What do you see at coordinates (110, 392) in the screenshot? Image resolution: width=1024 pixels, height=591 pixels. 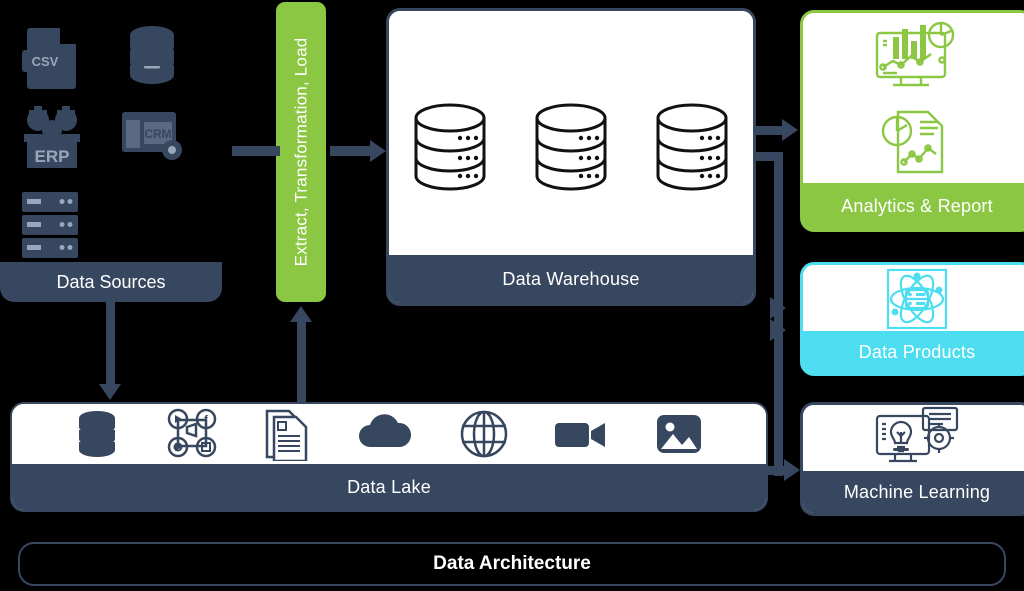 I see `connector-sources-to-lake-arrow` at bounding box center [110, 392].